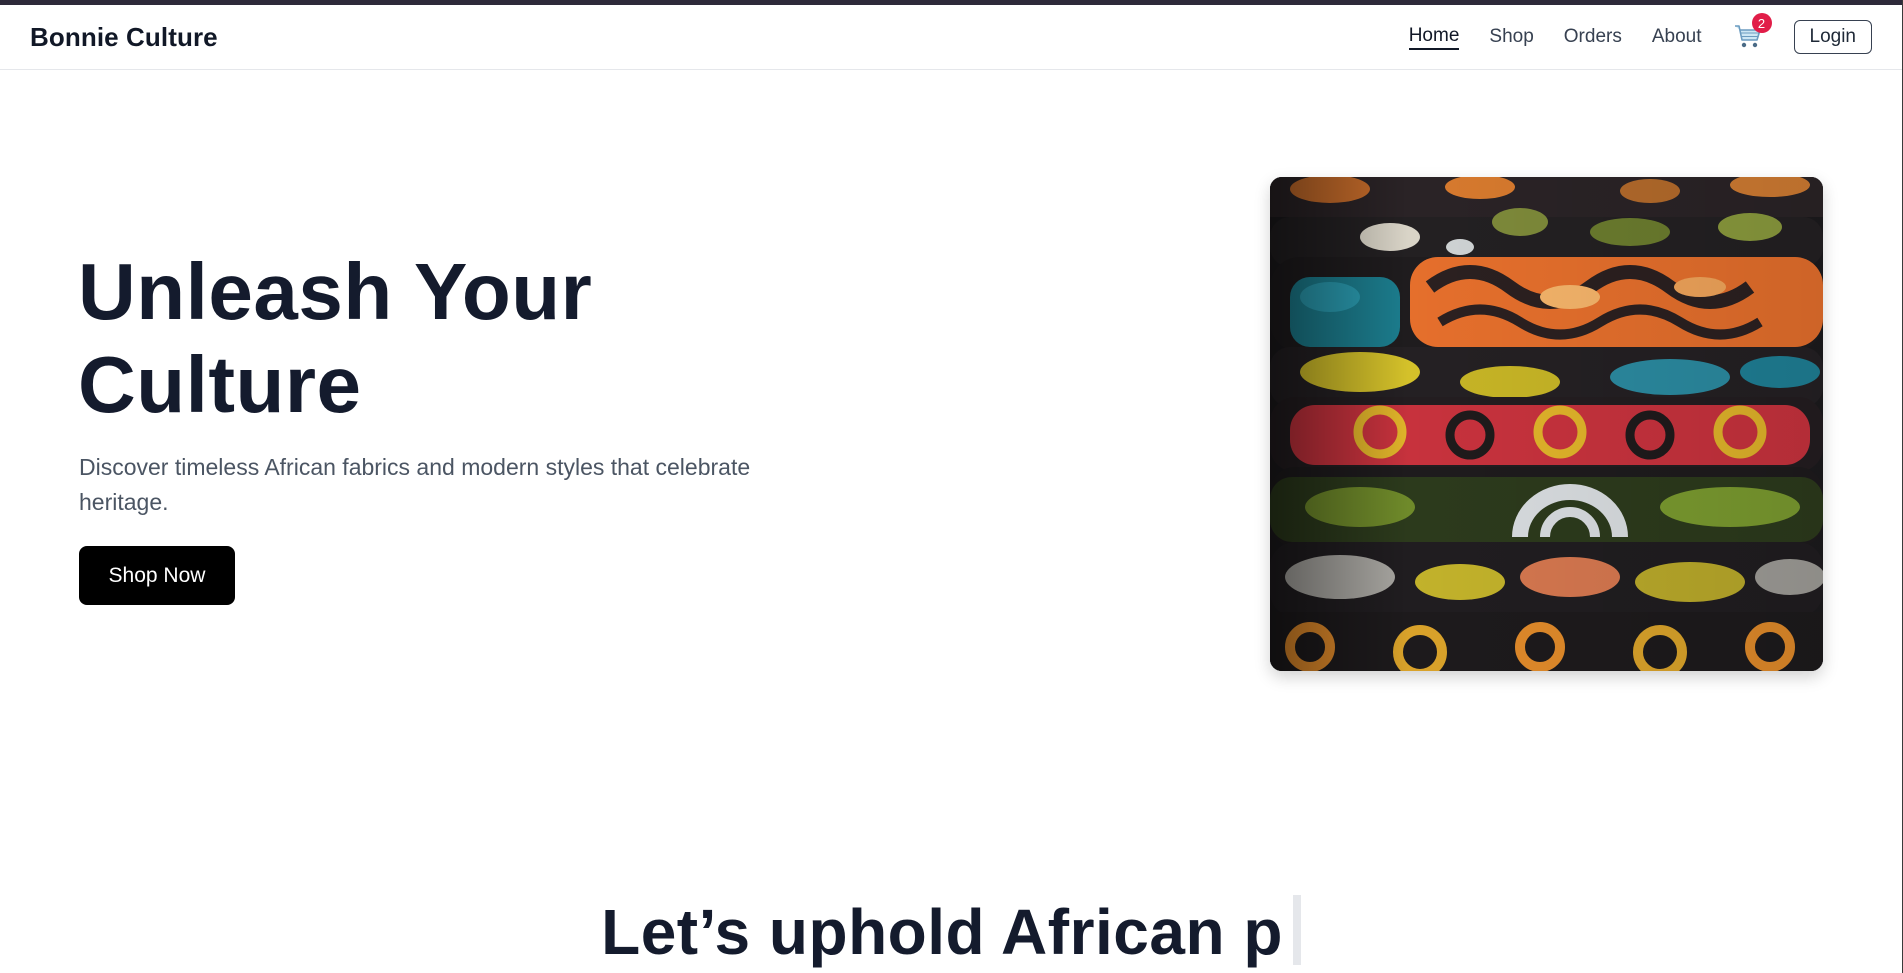 The height and width of the screenshot is (973, 1903). What do you see at coordinates (1640, 33) in the screenshot?
I see `nav-menu: Home Shop Orders About 2 Login` at bounding box center [1640, 33].